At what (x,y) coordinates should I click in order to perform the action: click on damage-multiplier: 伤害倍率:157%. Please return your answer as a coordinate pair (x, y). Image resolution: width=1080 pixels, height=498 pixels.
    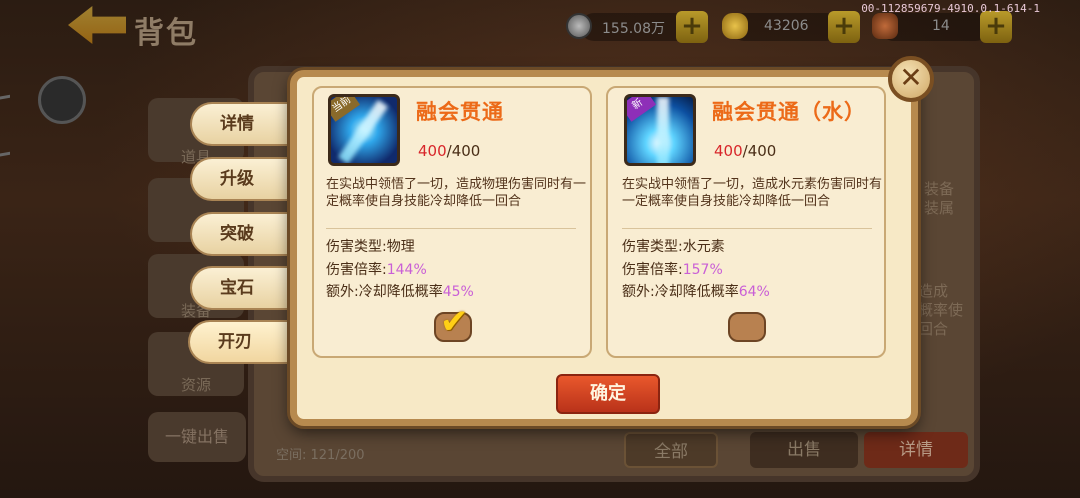
    Looking at the image, I should click on (672, 269).